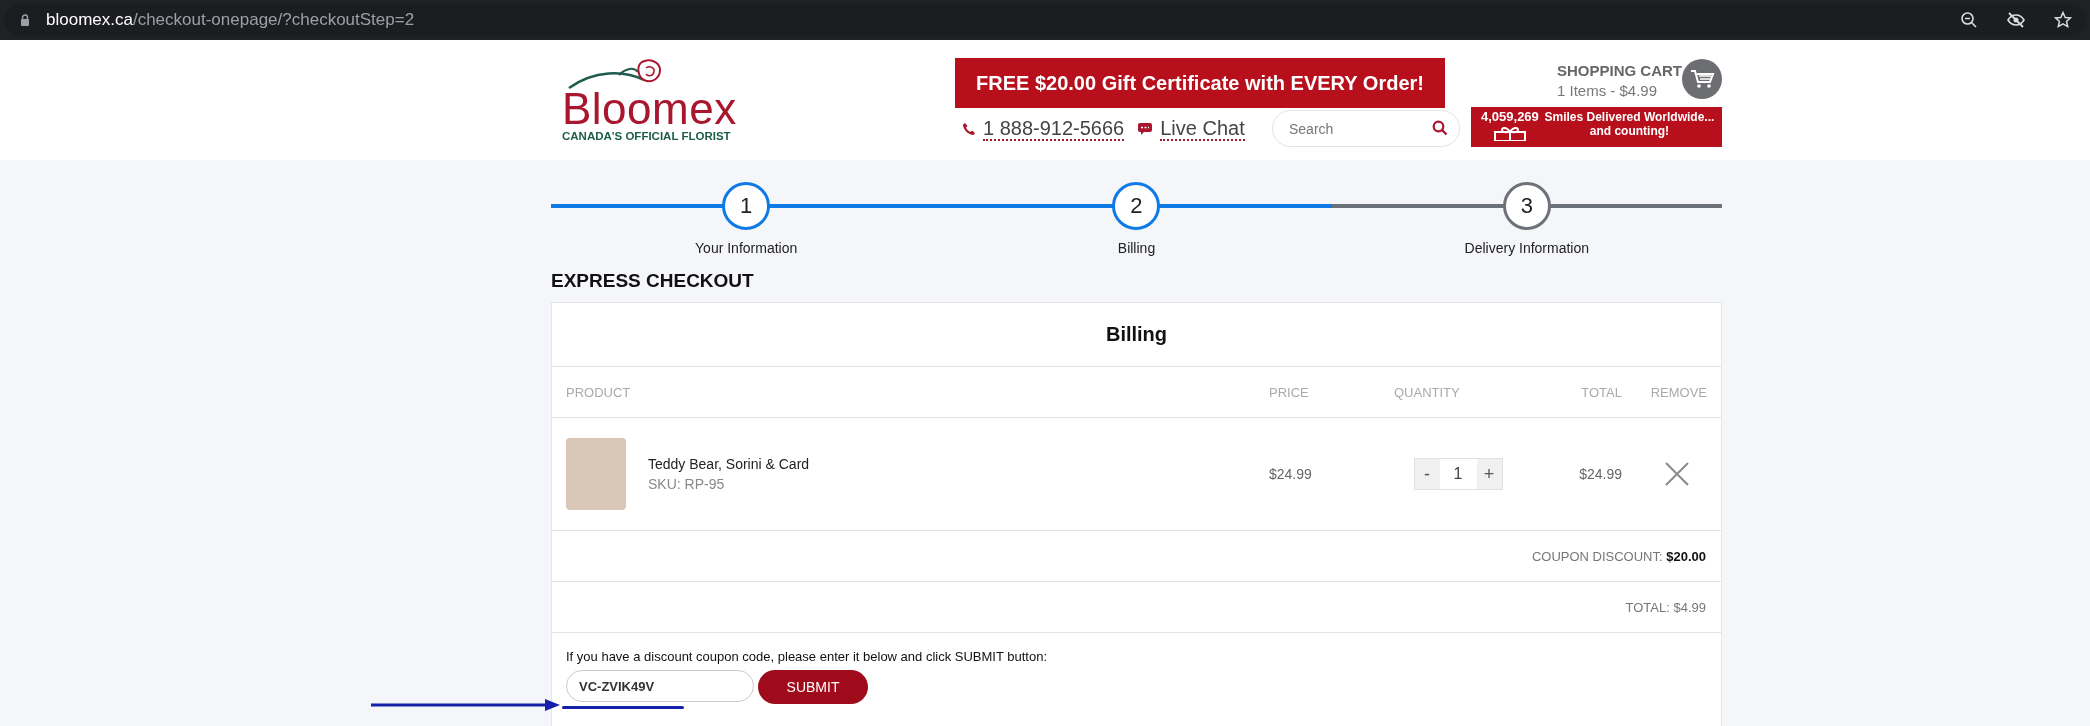 This screenshot has width=2090, height=726. I want to click on card-title: Billing, so click(1136, 335).